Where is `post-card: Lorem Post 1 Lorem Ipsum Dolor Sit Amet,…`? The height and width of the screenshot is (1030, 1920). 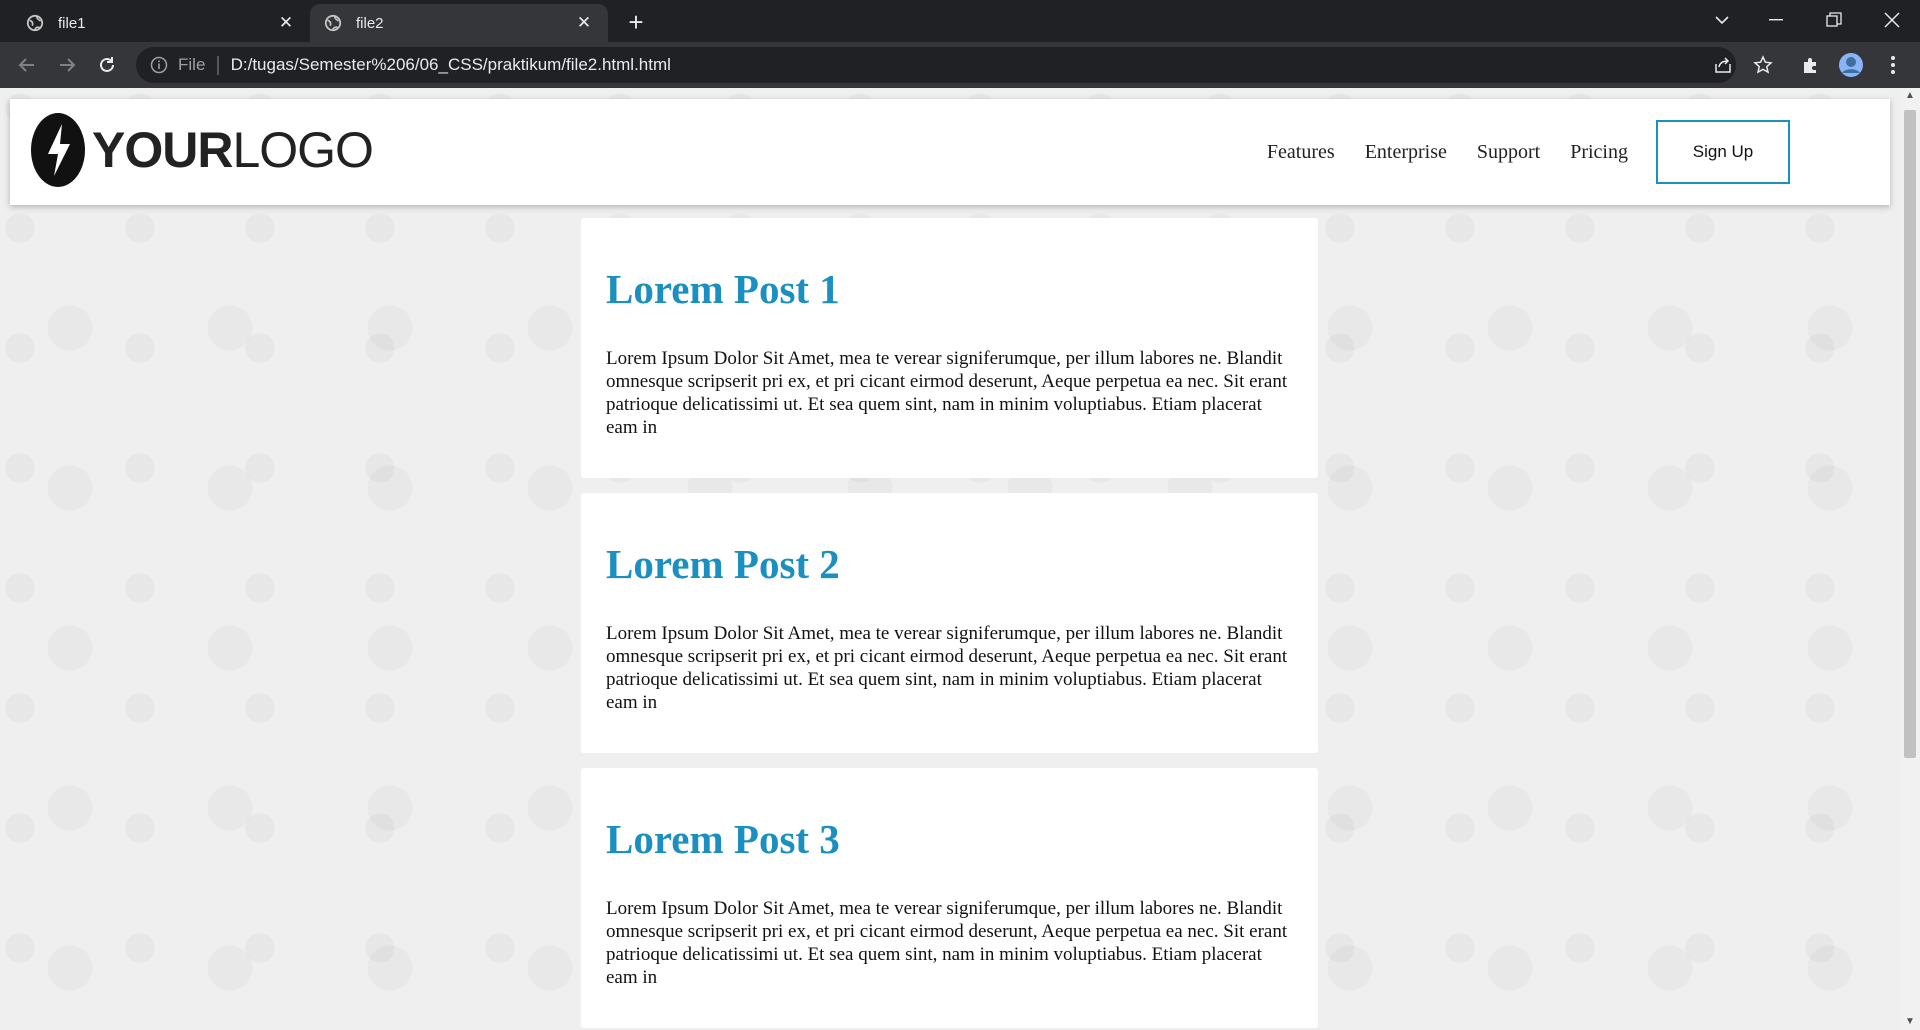
post-card: Lorem Post 1 Lorem Ipsum Dolor Sit Amet,… is located at coordinates (949, 348).